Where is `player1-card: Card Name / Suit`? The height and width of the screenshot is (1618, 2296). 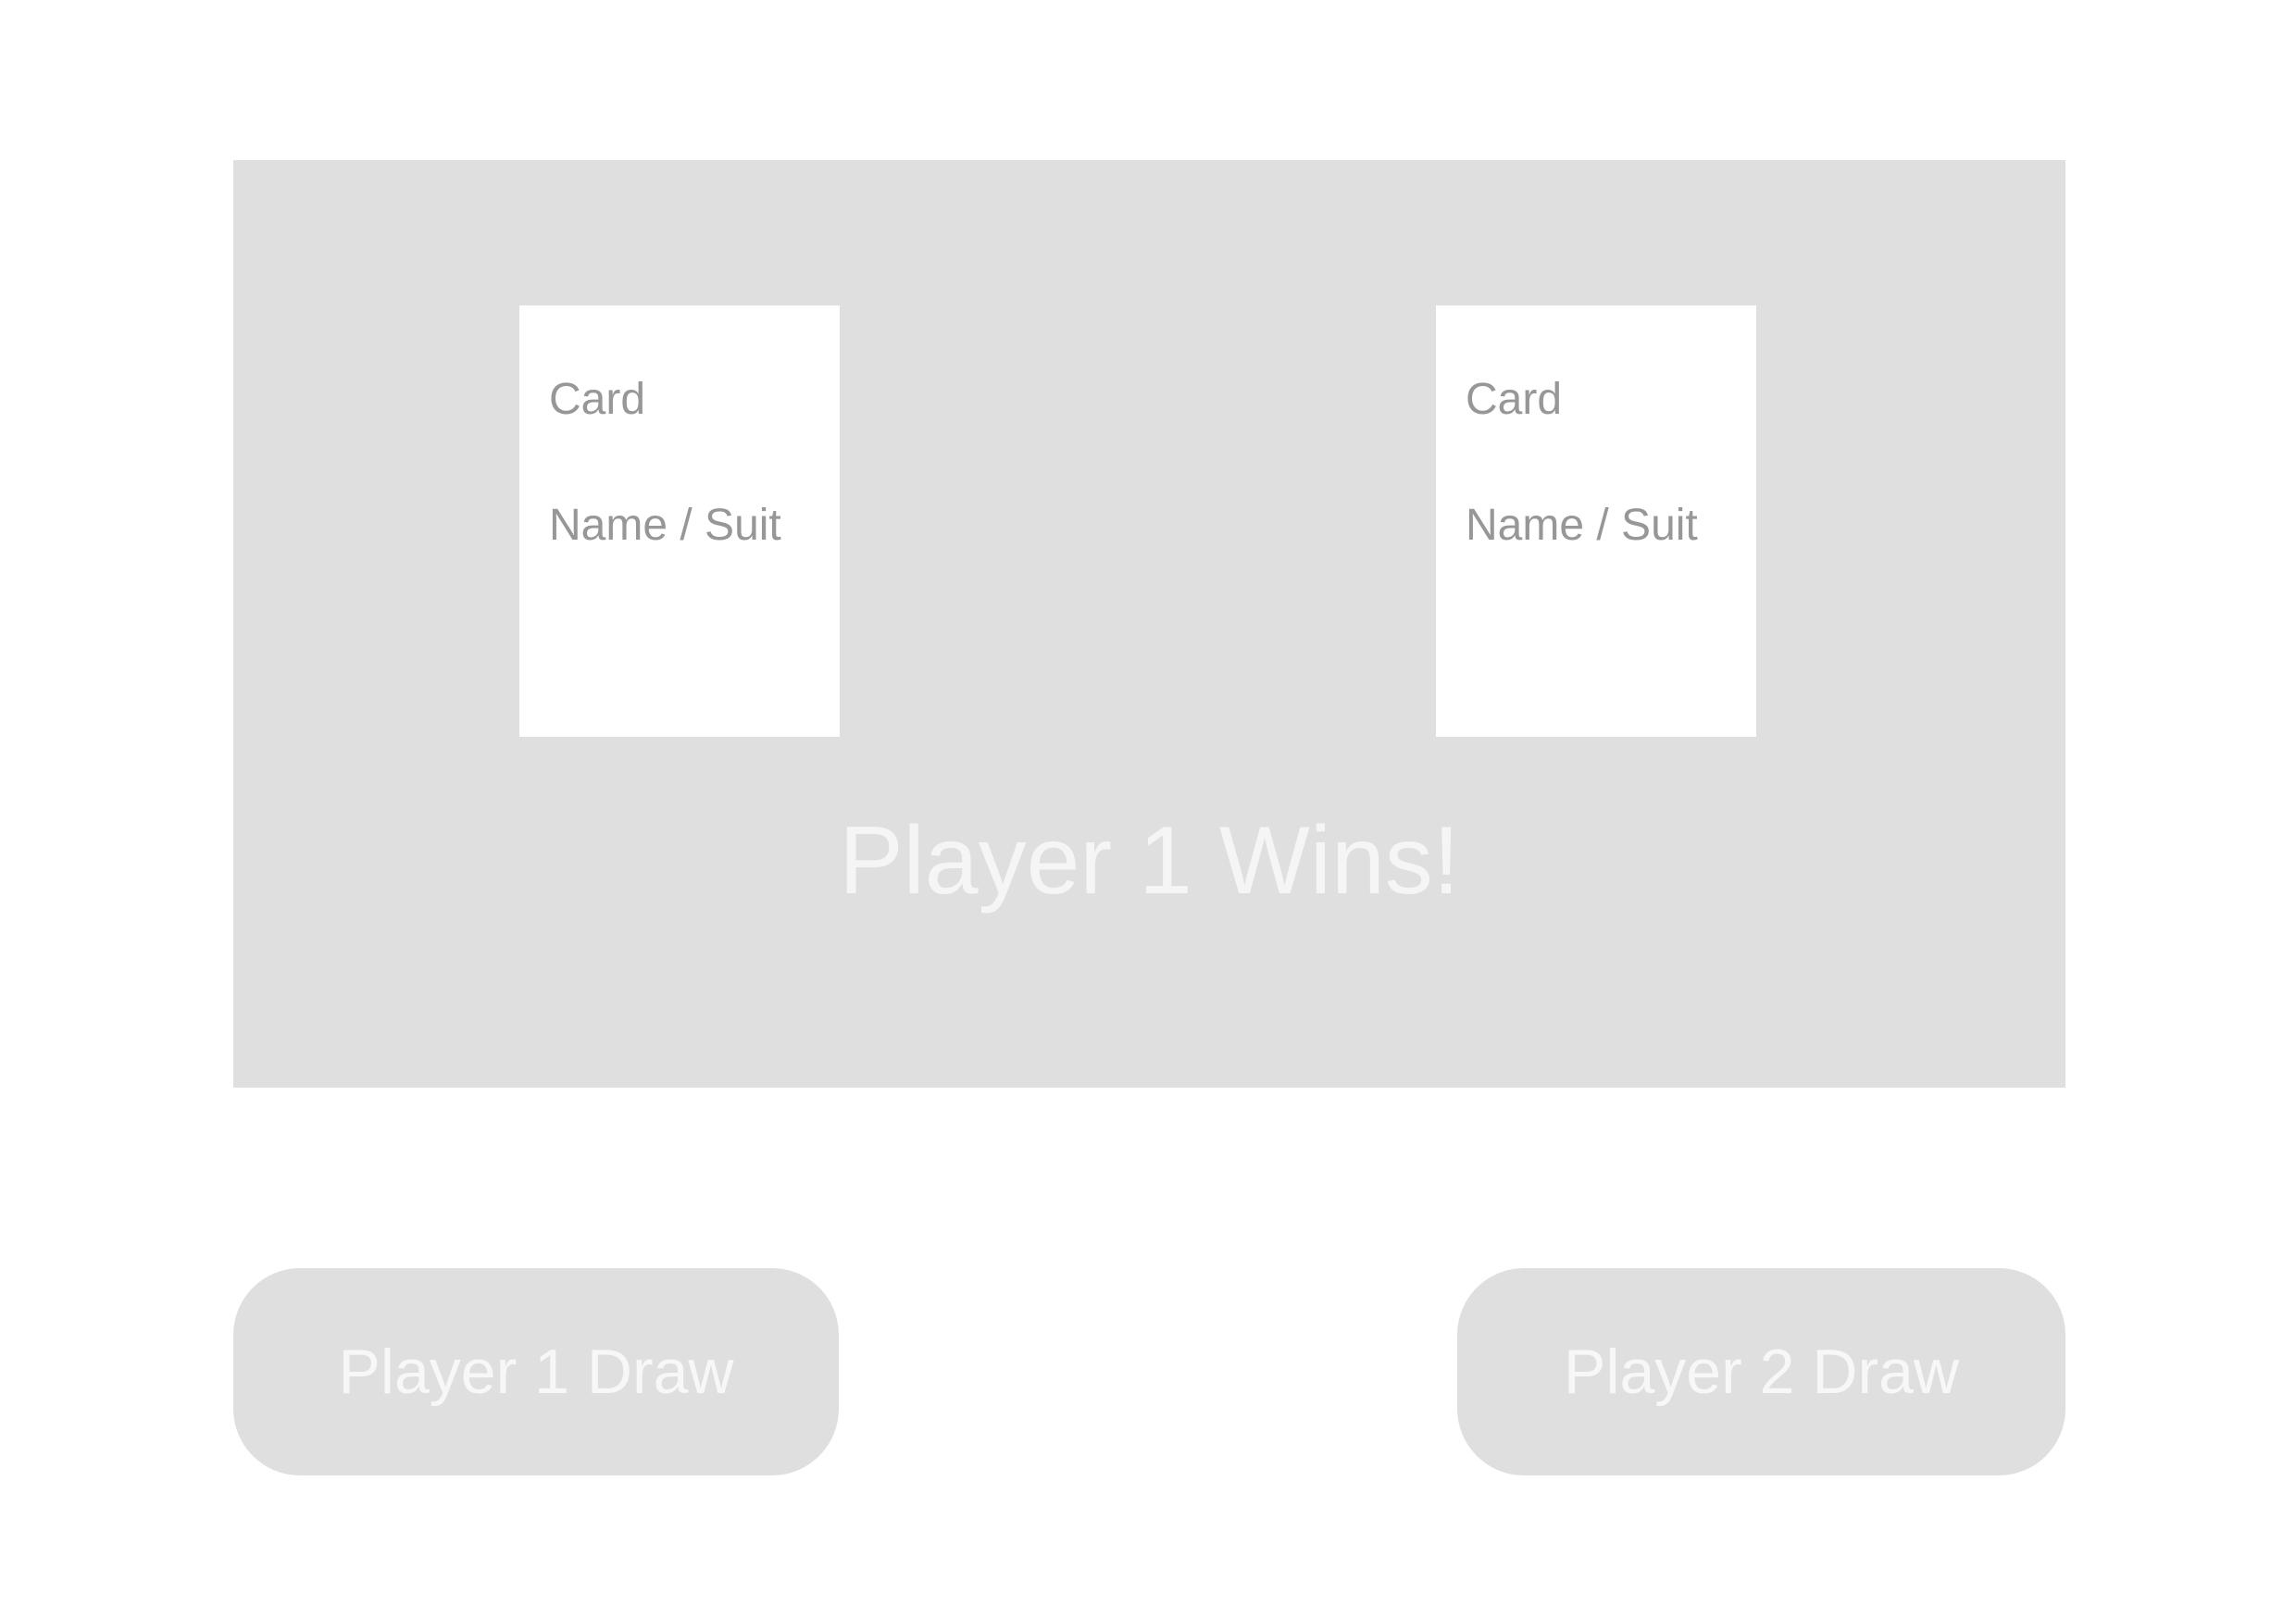 player1-card: Card Name / Suit is located at coordinates (679, 521).